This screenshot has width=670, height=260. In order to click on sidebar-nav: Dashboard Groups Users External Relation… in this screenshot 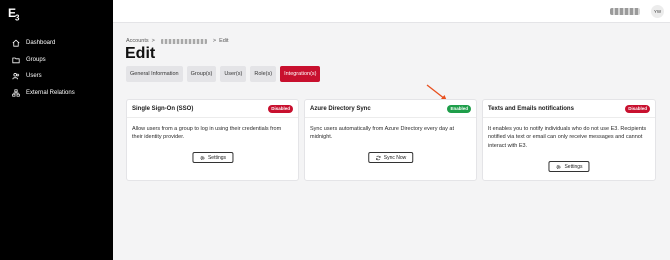, I will do `click(43, 68)`.